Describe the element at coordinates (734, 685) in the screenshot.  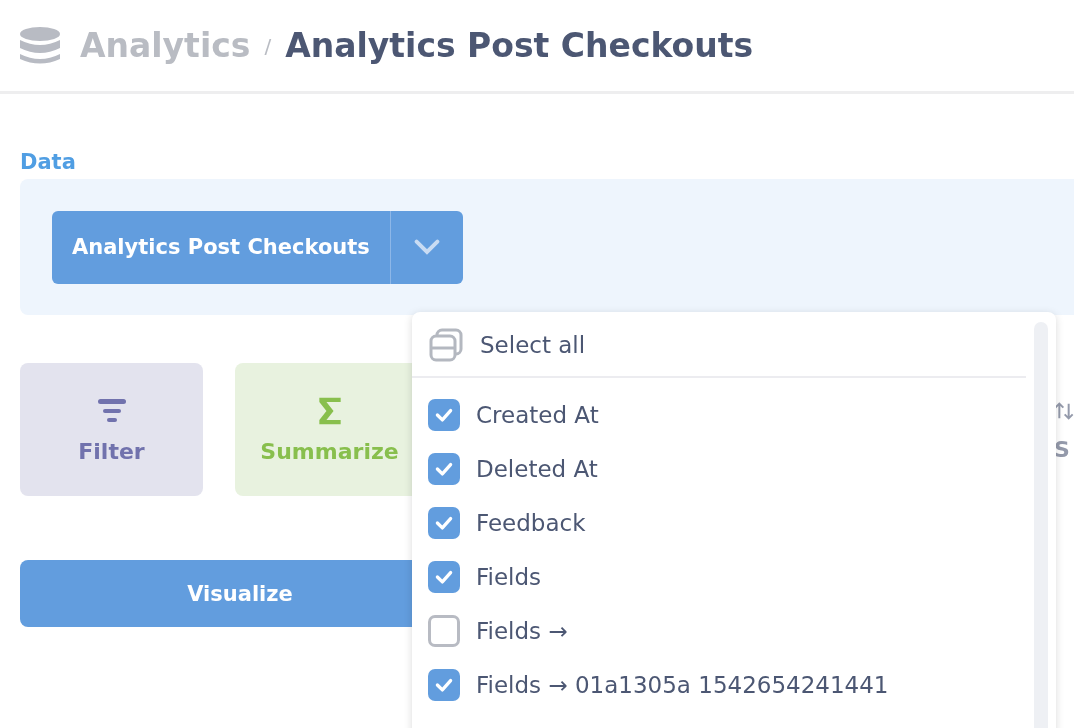
I see `column-item: Fields → 01a1305a 1542654241441` at that location.